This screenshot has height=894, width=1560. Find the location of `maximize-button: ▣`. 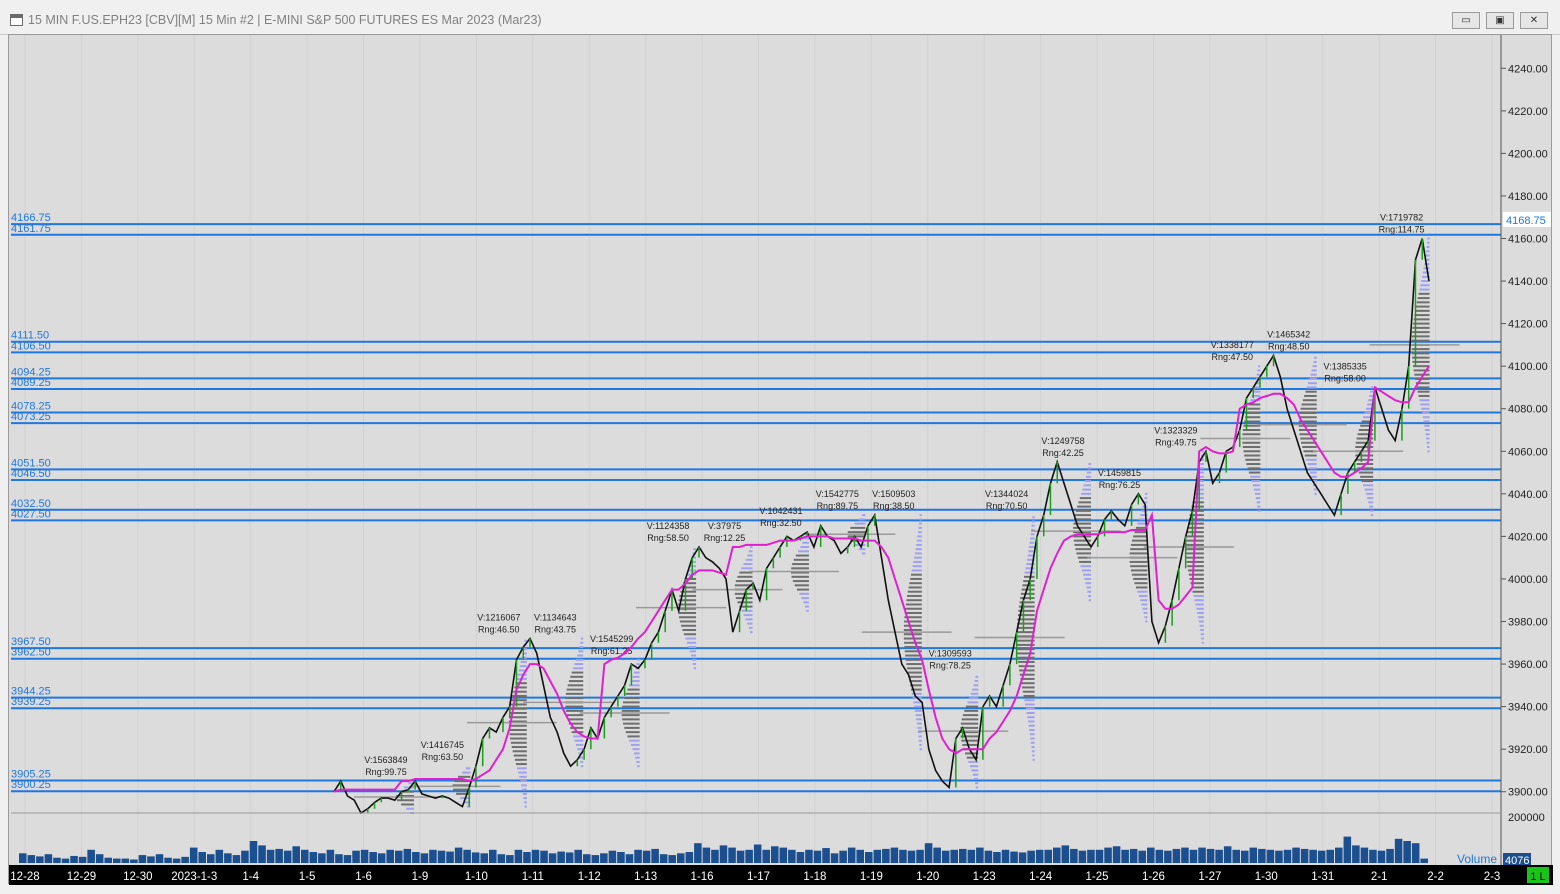

maximize-button: ▣ is located at coordinates (1500, 20).